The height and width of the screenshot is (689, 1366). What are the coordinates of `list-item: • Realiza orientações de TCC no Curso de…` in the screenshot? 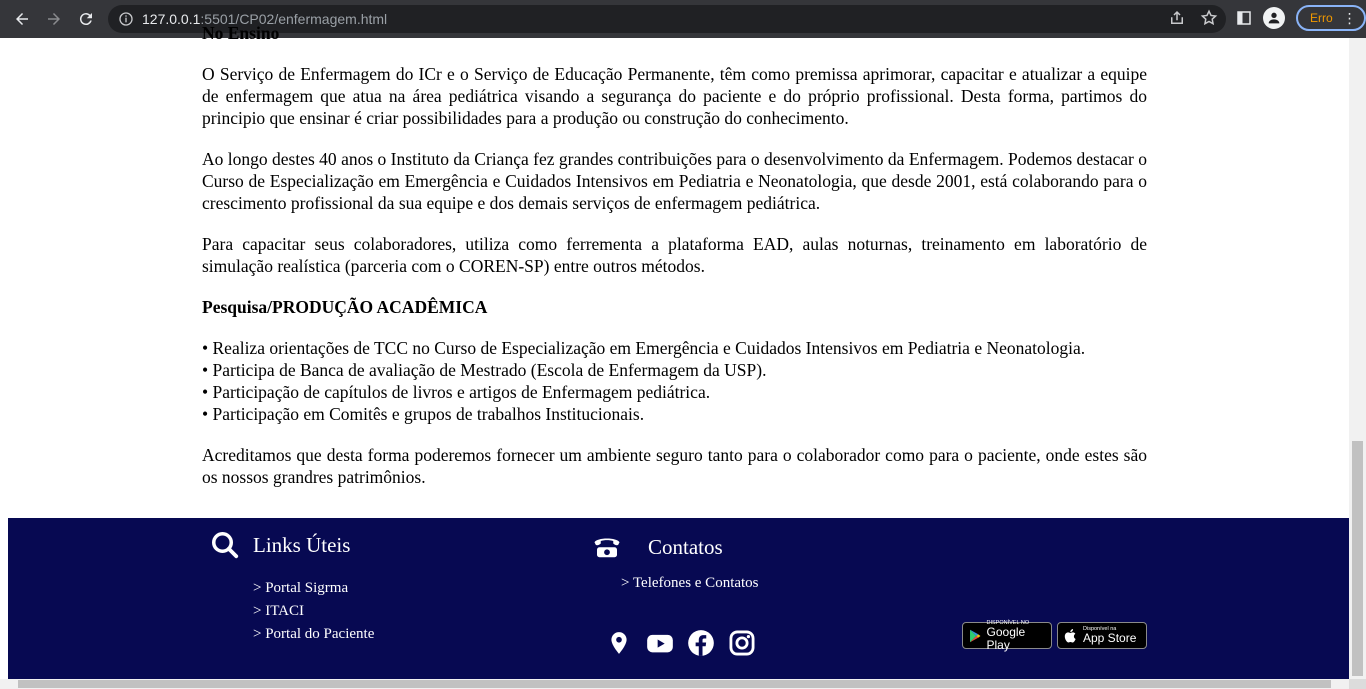 It's located at (644, 348).